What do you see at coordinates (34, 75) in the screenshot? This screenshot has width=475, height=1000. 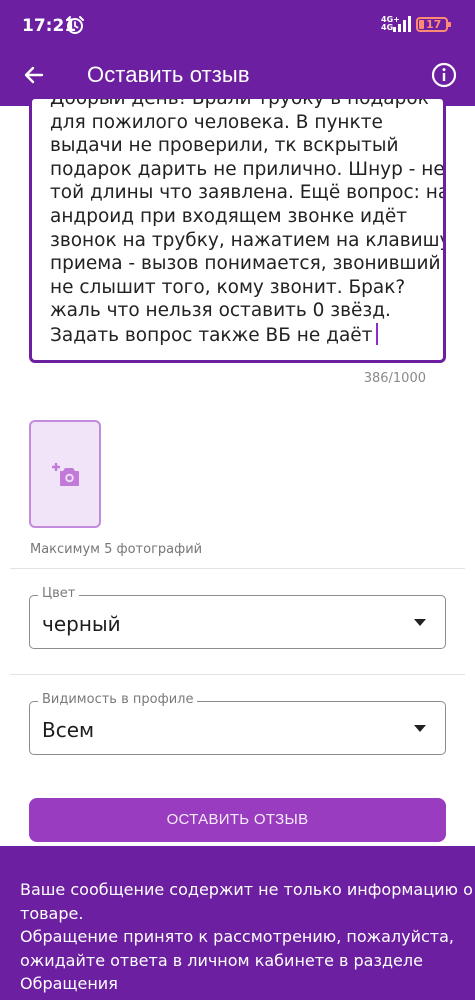 I see `arrow-left-icon` at bounding box center [34, 75].